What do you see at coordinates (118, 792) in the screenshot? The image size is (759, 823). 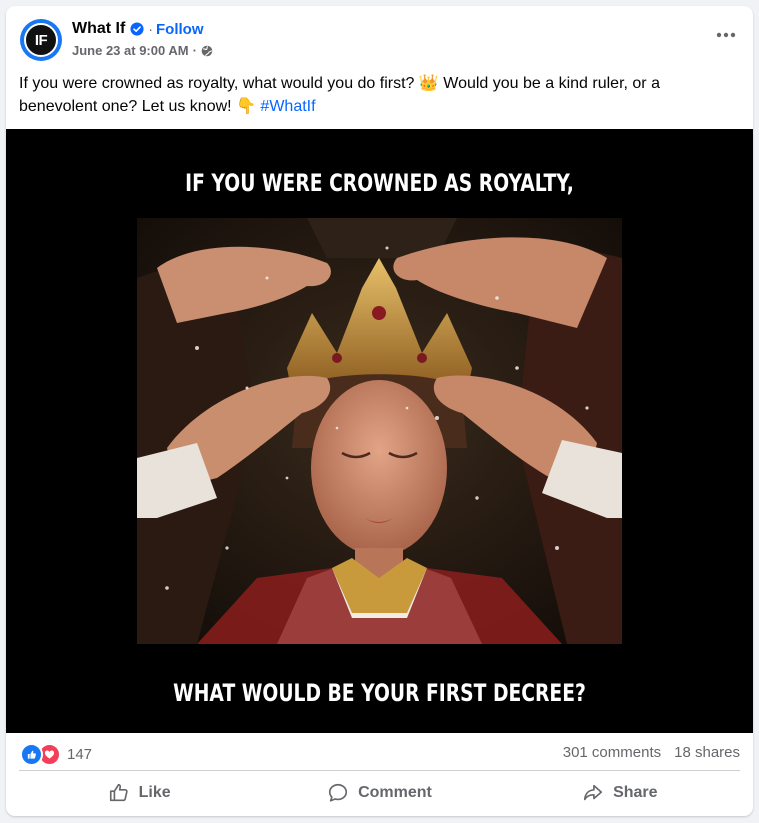 I see `thumbs-up-icon` at bounding box center [118, 792].